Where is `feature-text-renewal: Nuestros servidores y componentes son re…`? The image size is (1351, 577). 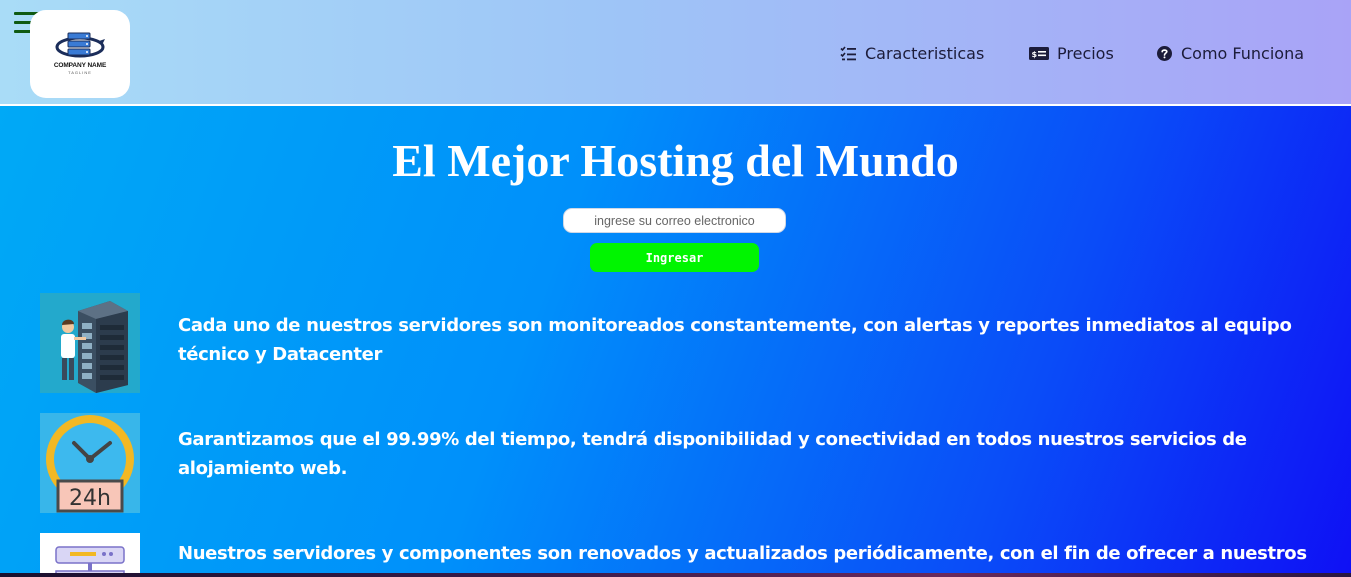
feature-text-renewal: Nuestros servidores y componentes son re… is located at coordinates (742, 553).